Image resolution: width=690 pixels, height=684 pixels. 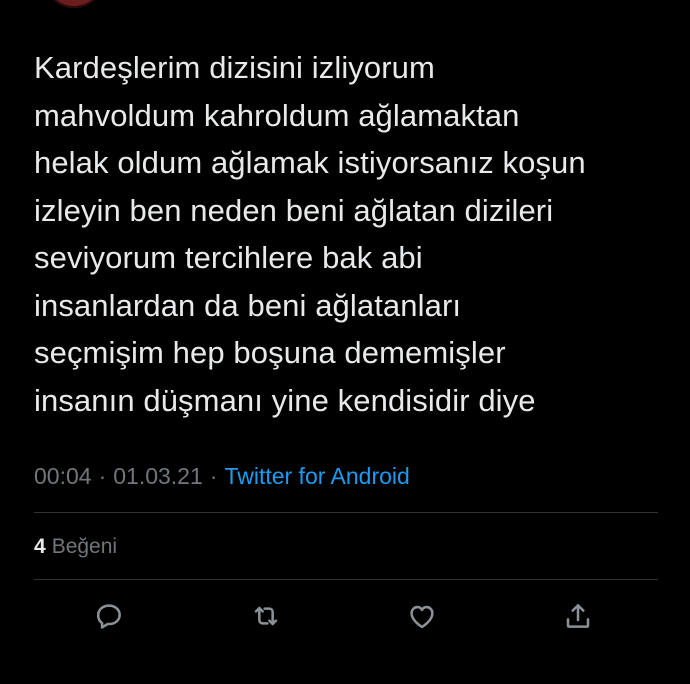 What do you see at coordinates (294, 210) in the screenshot?
I see `tweet-text-line: izleyin ben neden beni ağlatan dizileri` at bounding box center [294, 210].